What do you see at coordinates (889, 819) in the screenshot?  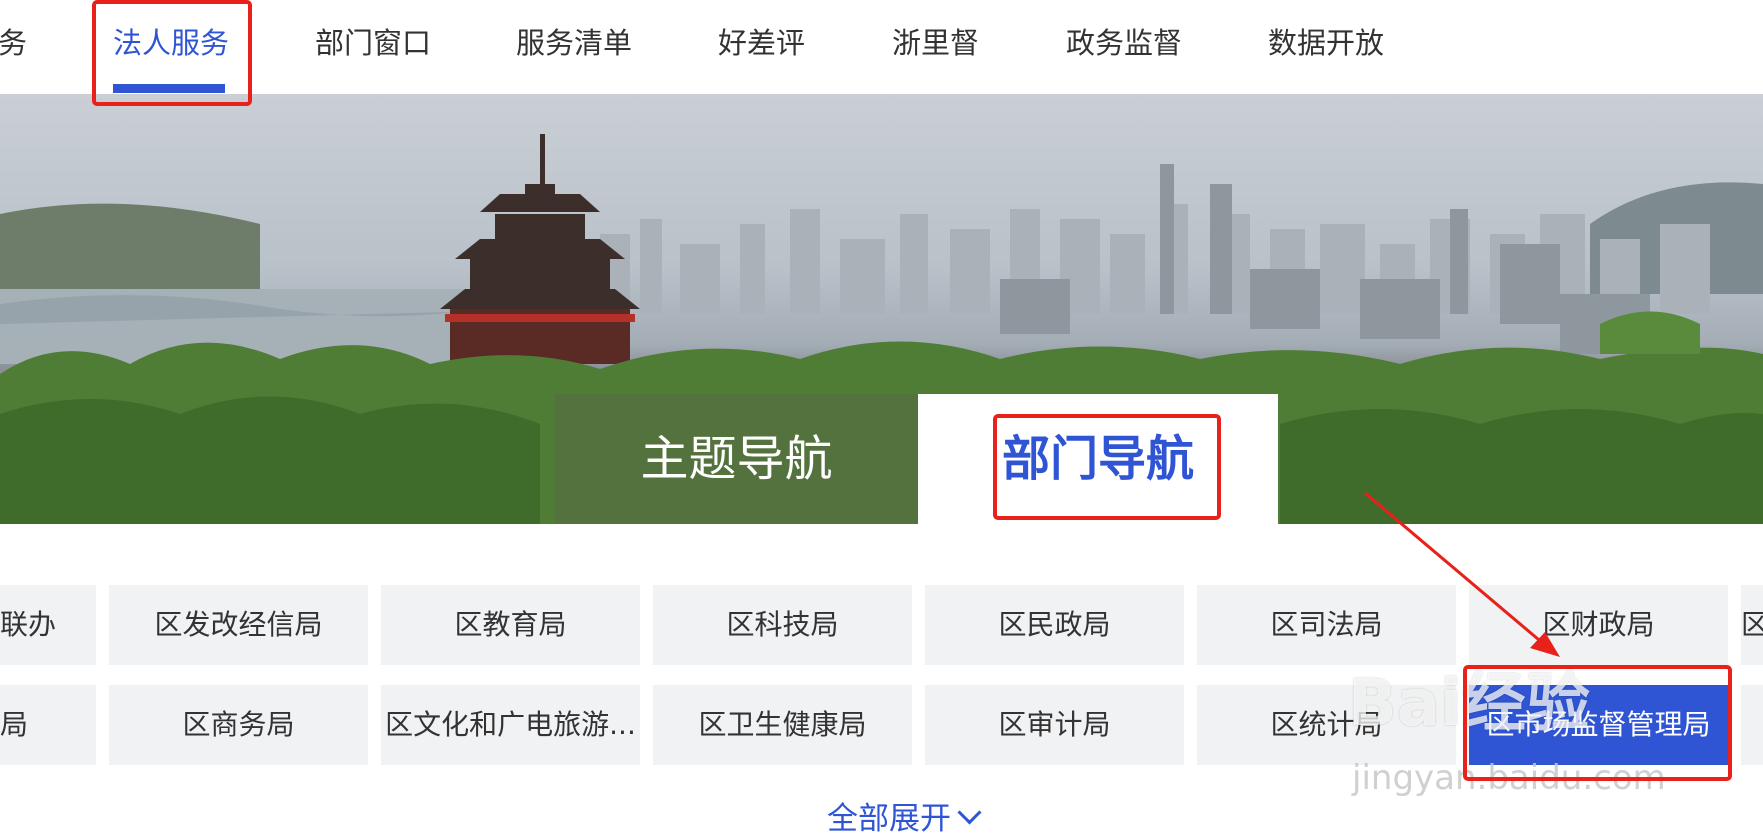 I see `expand-all-label: 全部展开` at bounding box center [889, 819].